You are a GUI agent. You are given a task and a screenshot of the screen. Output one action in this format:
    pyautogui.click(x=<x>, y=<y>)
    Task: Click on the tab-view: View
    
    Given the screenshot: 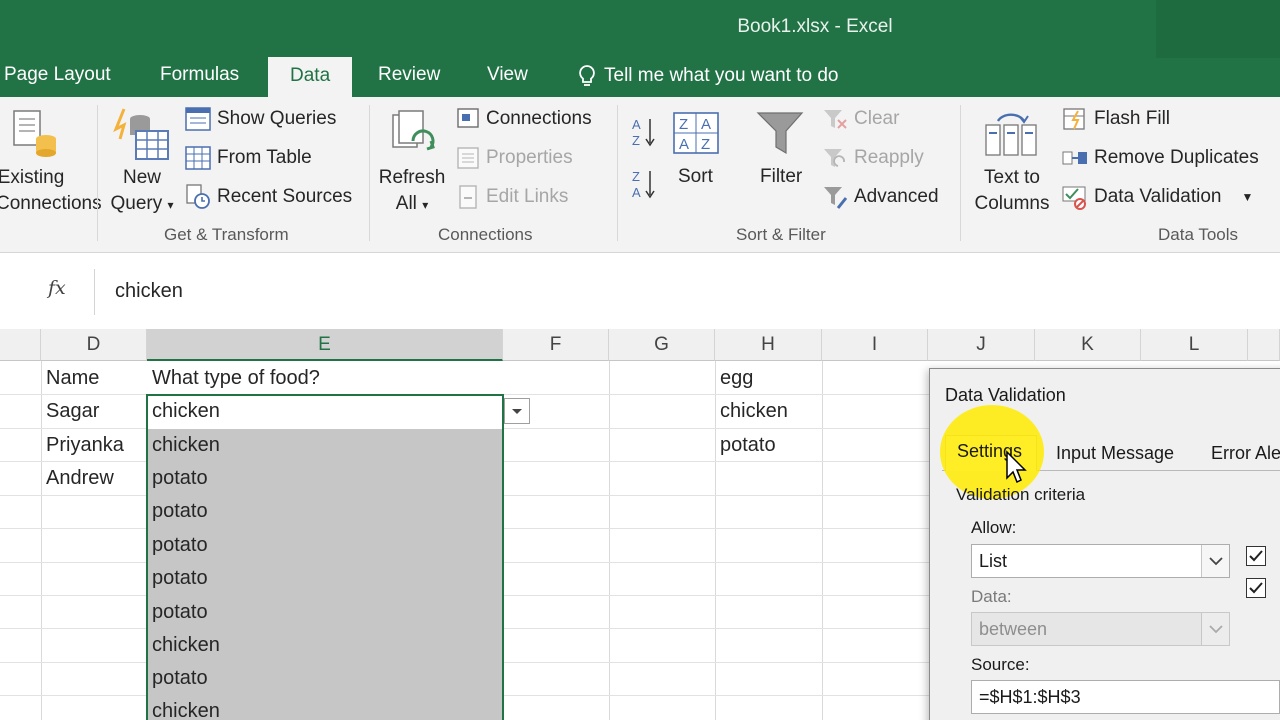 What is the action you would take?
    pyautogui.click(x=507, y=75)
    